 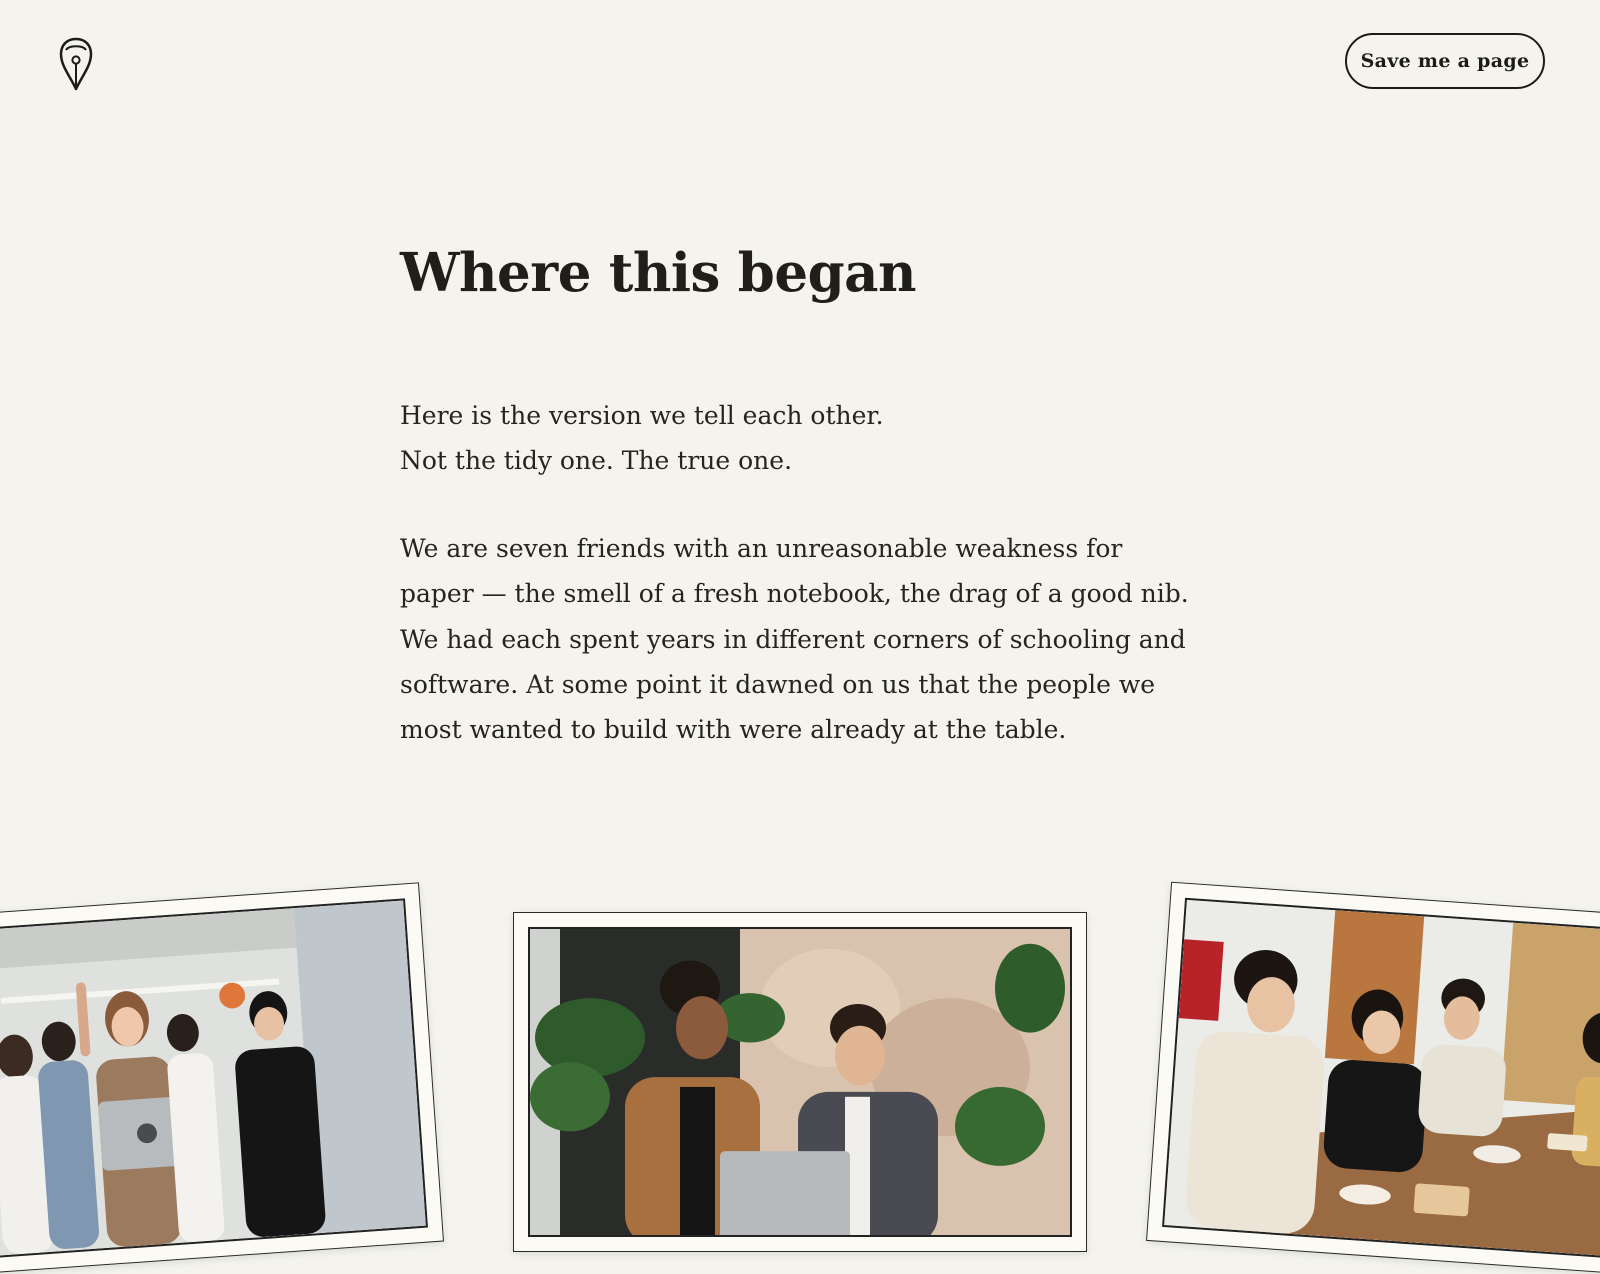 I want to click on photo-team-celebrating, so click(x=222, y=1078).